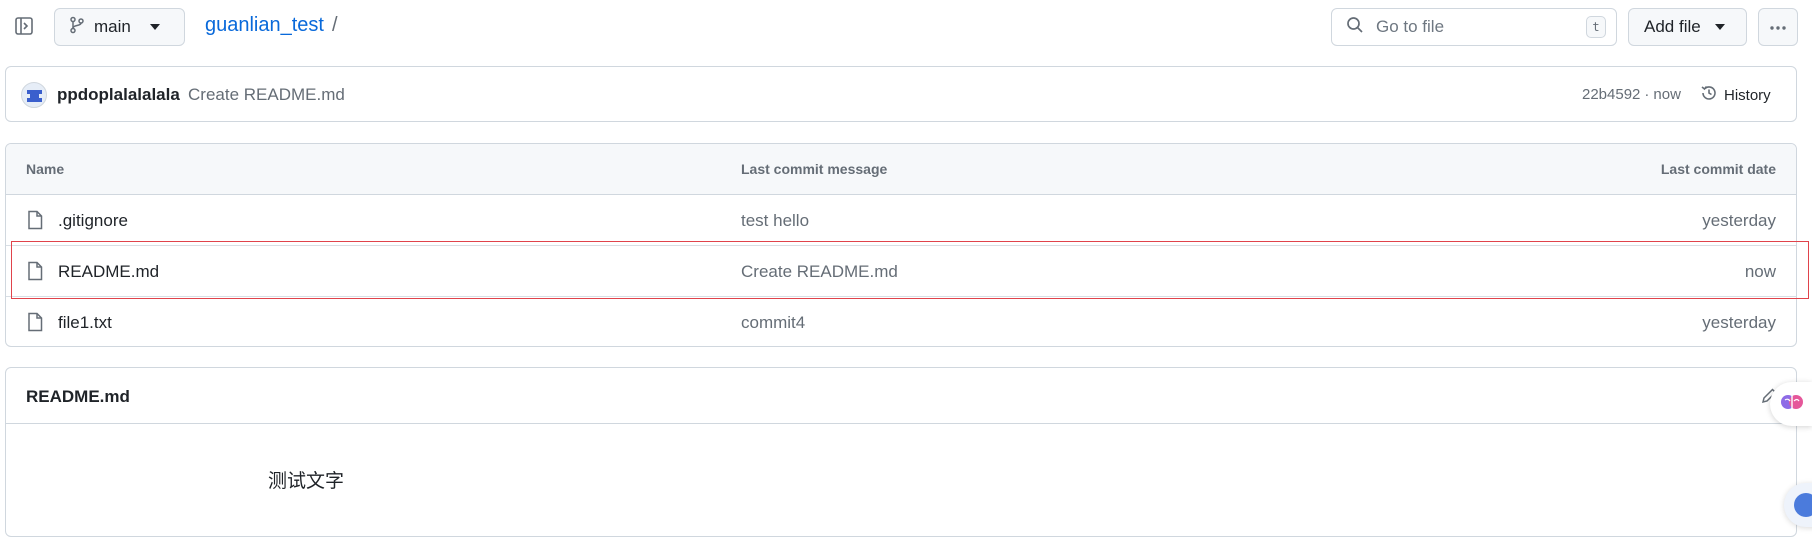 The image size is (1812, 542). Describe the element at coordinates (814, 169) in the screenshot. I see `column-last-commit-message: Last commit message` at that location.